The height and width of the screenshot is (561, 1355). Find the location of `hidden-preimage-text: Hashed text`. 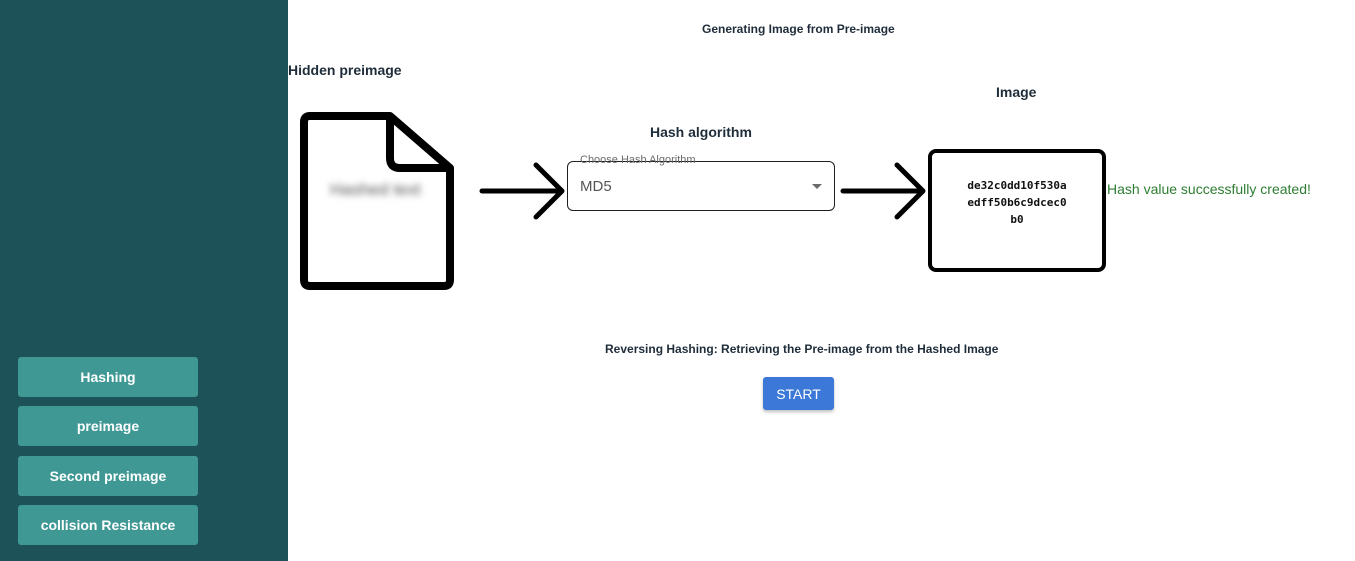

hidden-preimage-text: Hashed text is located at coordinates (375, 189).